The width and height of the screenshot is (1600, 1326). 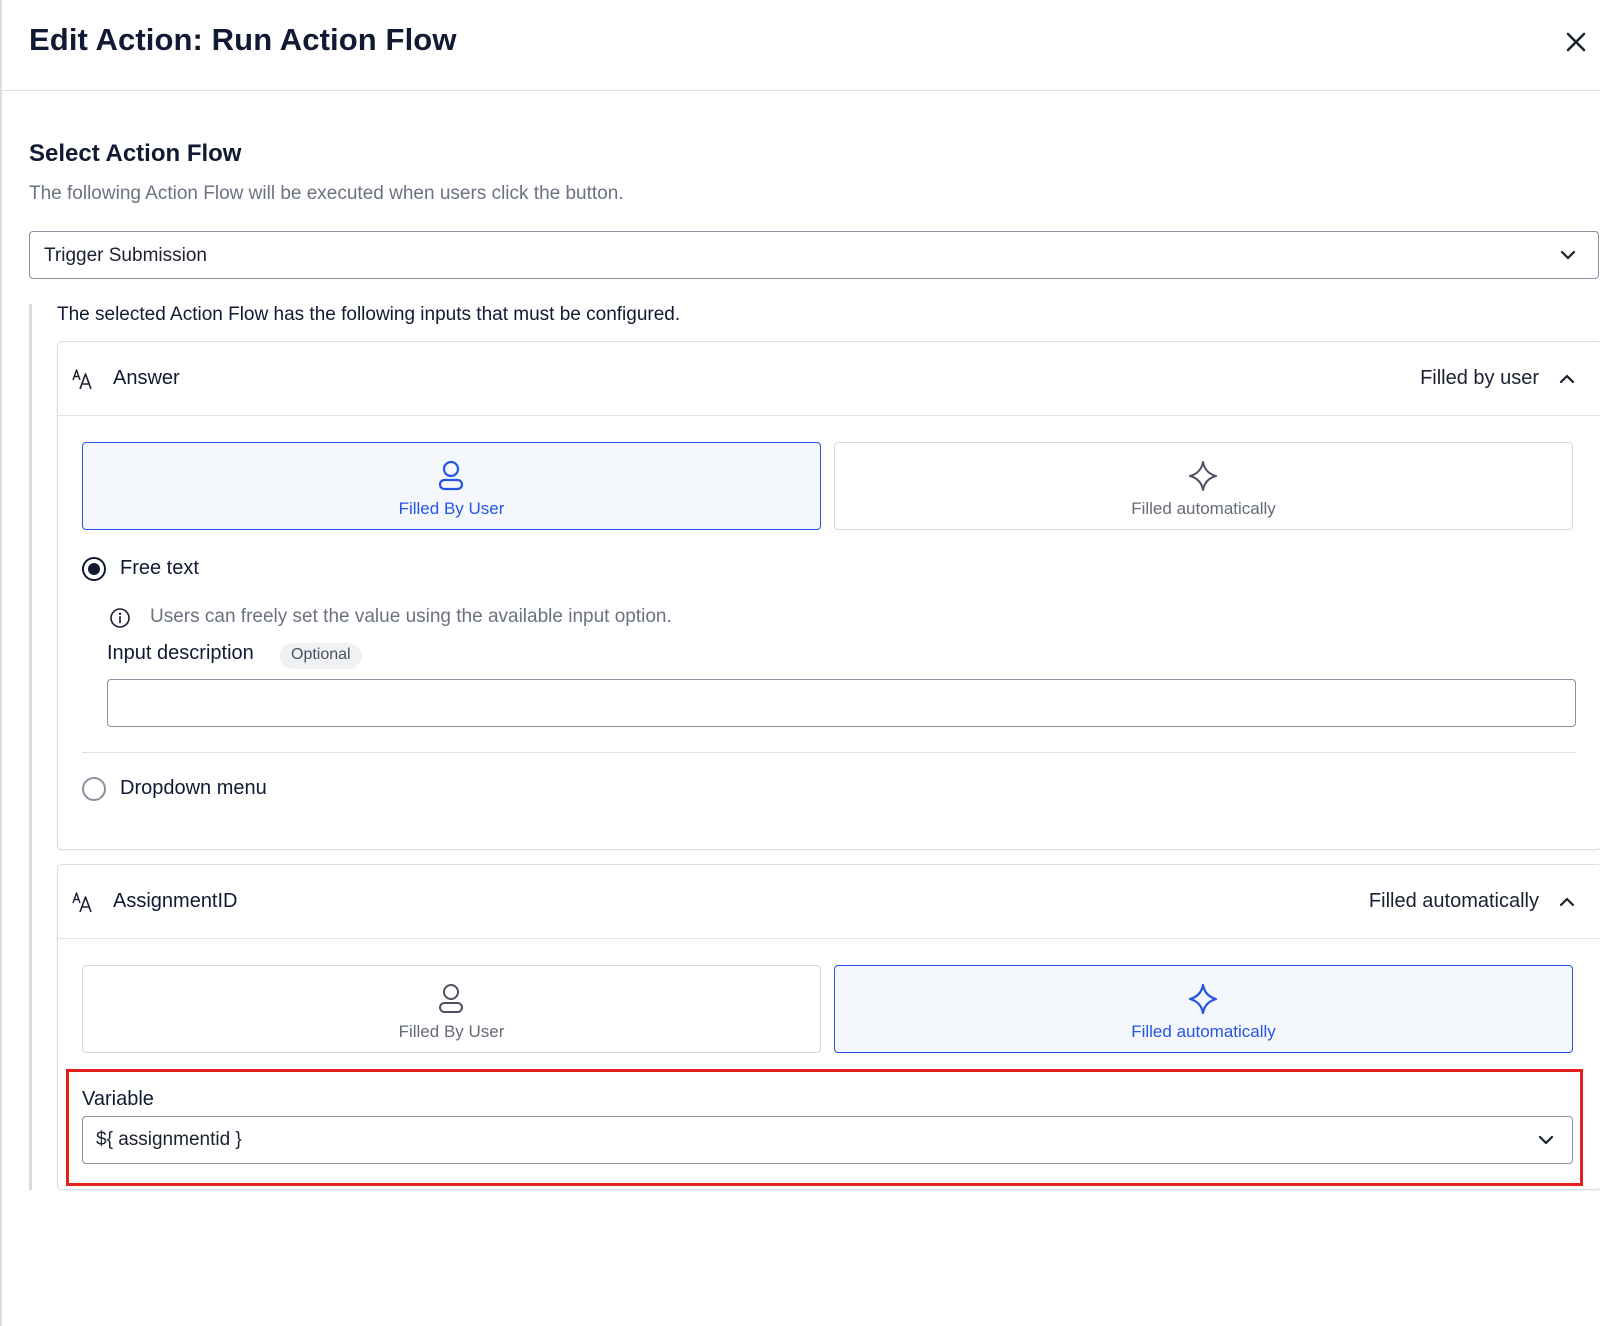 What do you see at coordinates (801, 45) in the screenshot?
I see `dialog-header: Edit Action: Run Action Flow` at bounding box center [801, 45].